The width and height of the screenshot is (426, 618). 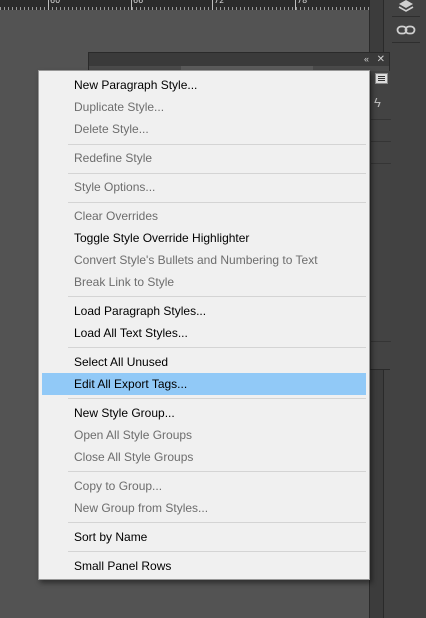 I want to click on lightning-icon: ϟ, so click(x=377, y=102).